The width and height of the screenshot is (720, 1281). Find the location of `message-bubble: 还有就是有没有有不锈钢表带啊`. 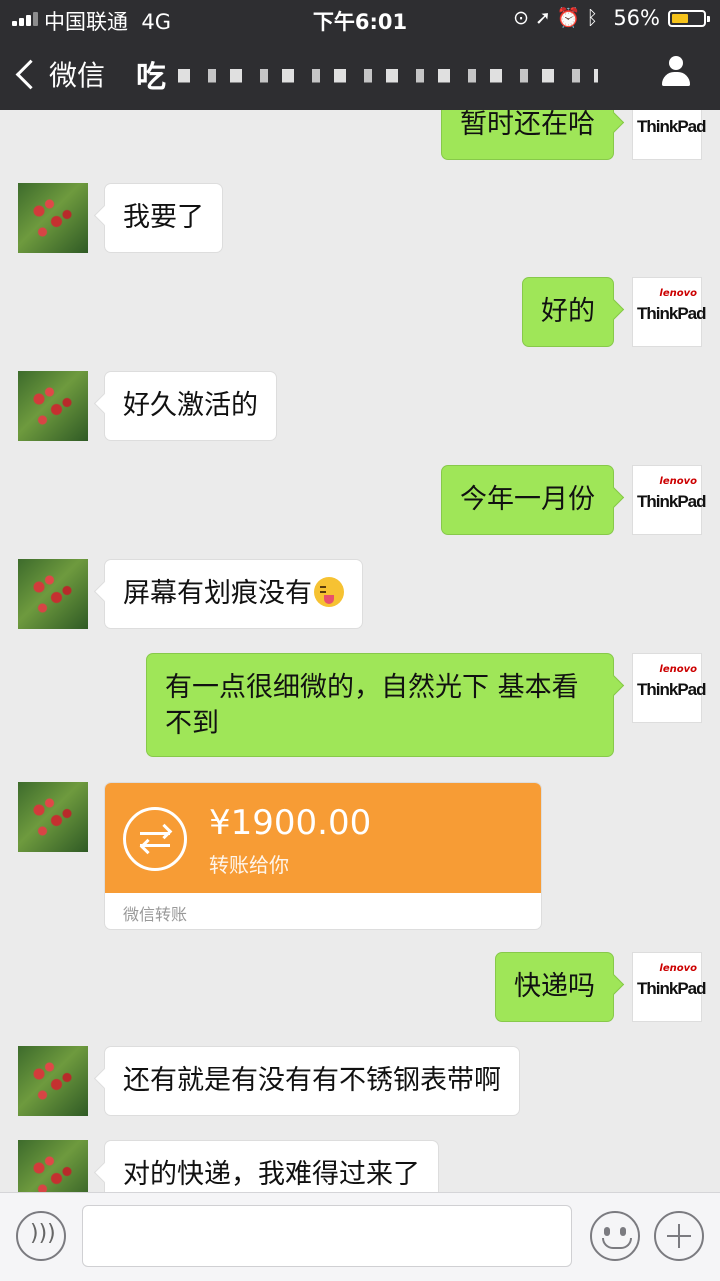

message-bubble: 还有就是有没有有不锈钢表带啊 is located at coordinates (312, 1081).